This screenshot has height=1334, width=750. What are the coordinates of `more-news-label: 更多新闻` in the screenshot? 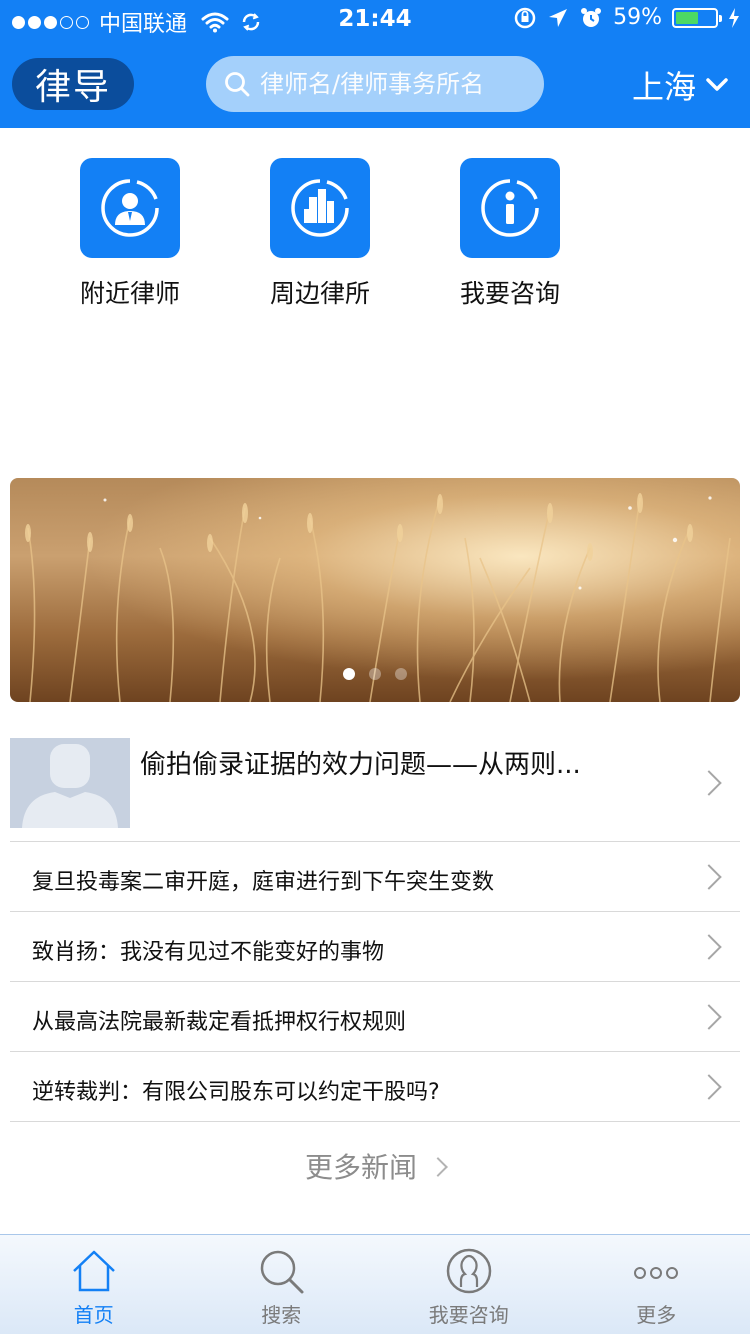 It's located at (360, 1167).